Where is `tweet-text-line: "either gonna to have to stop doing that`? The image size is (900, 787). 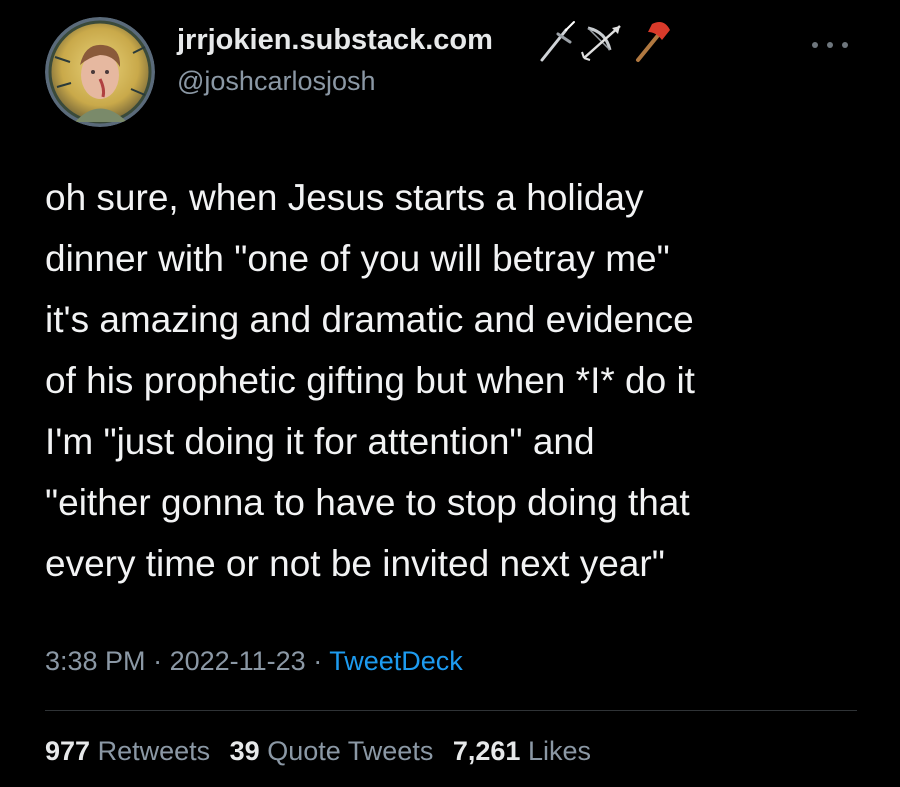
tweet-text-line: "either gonna to have to stop doing that is located at coordinates (367, 502).